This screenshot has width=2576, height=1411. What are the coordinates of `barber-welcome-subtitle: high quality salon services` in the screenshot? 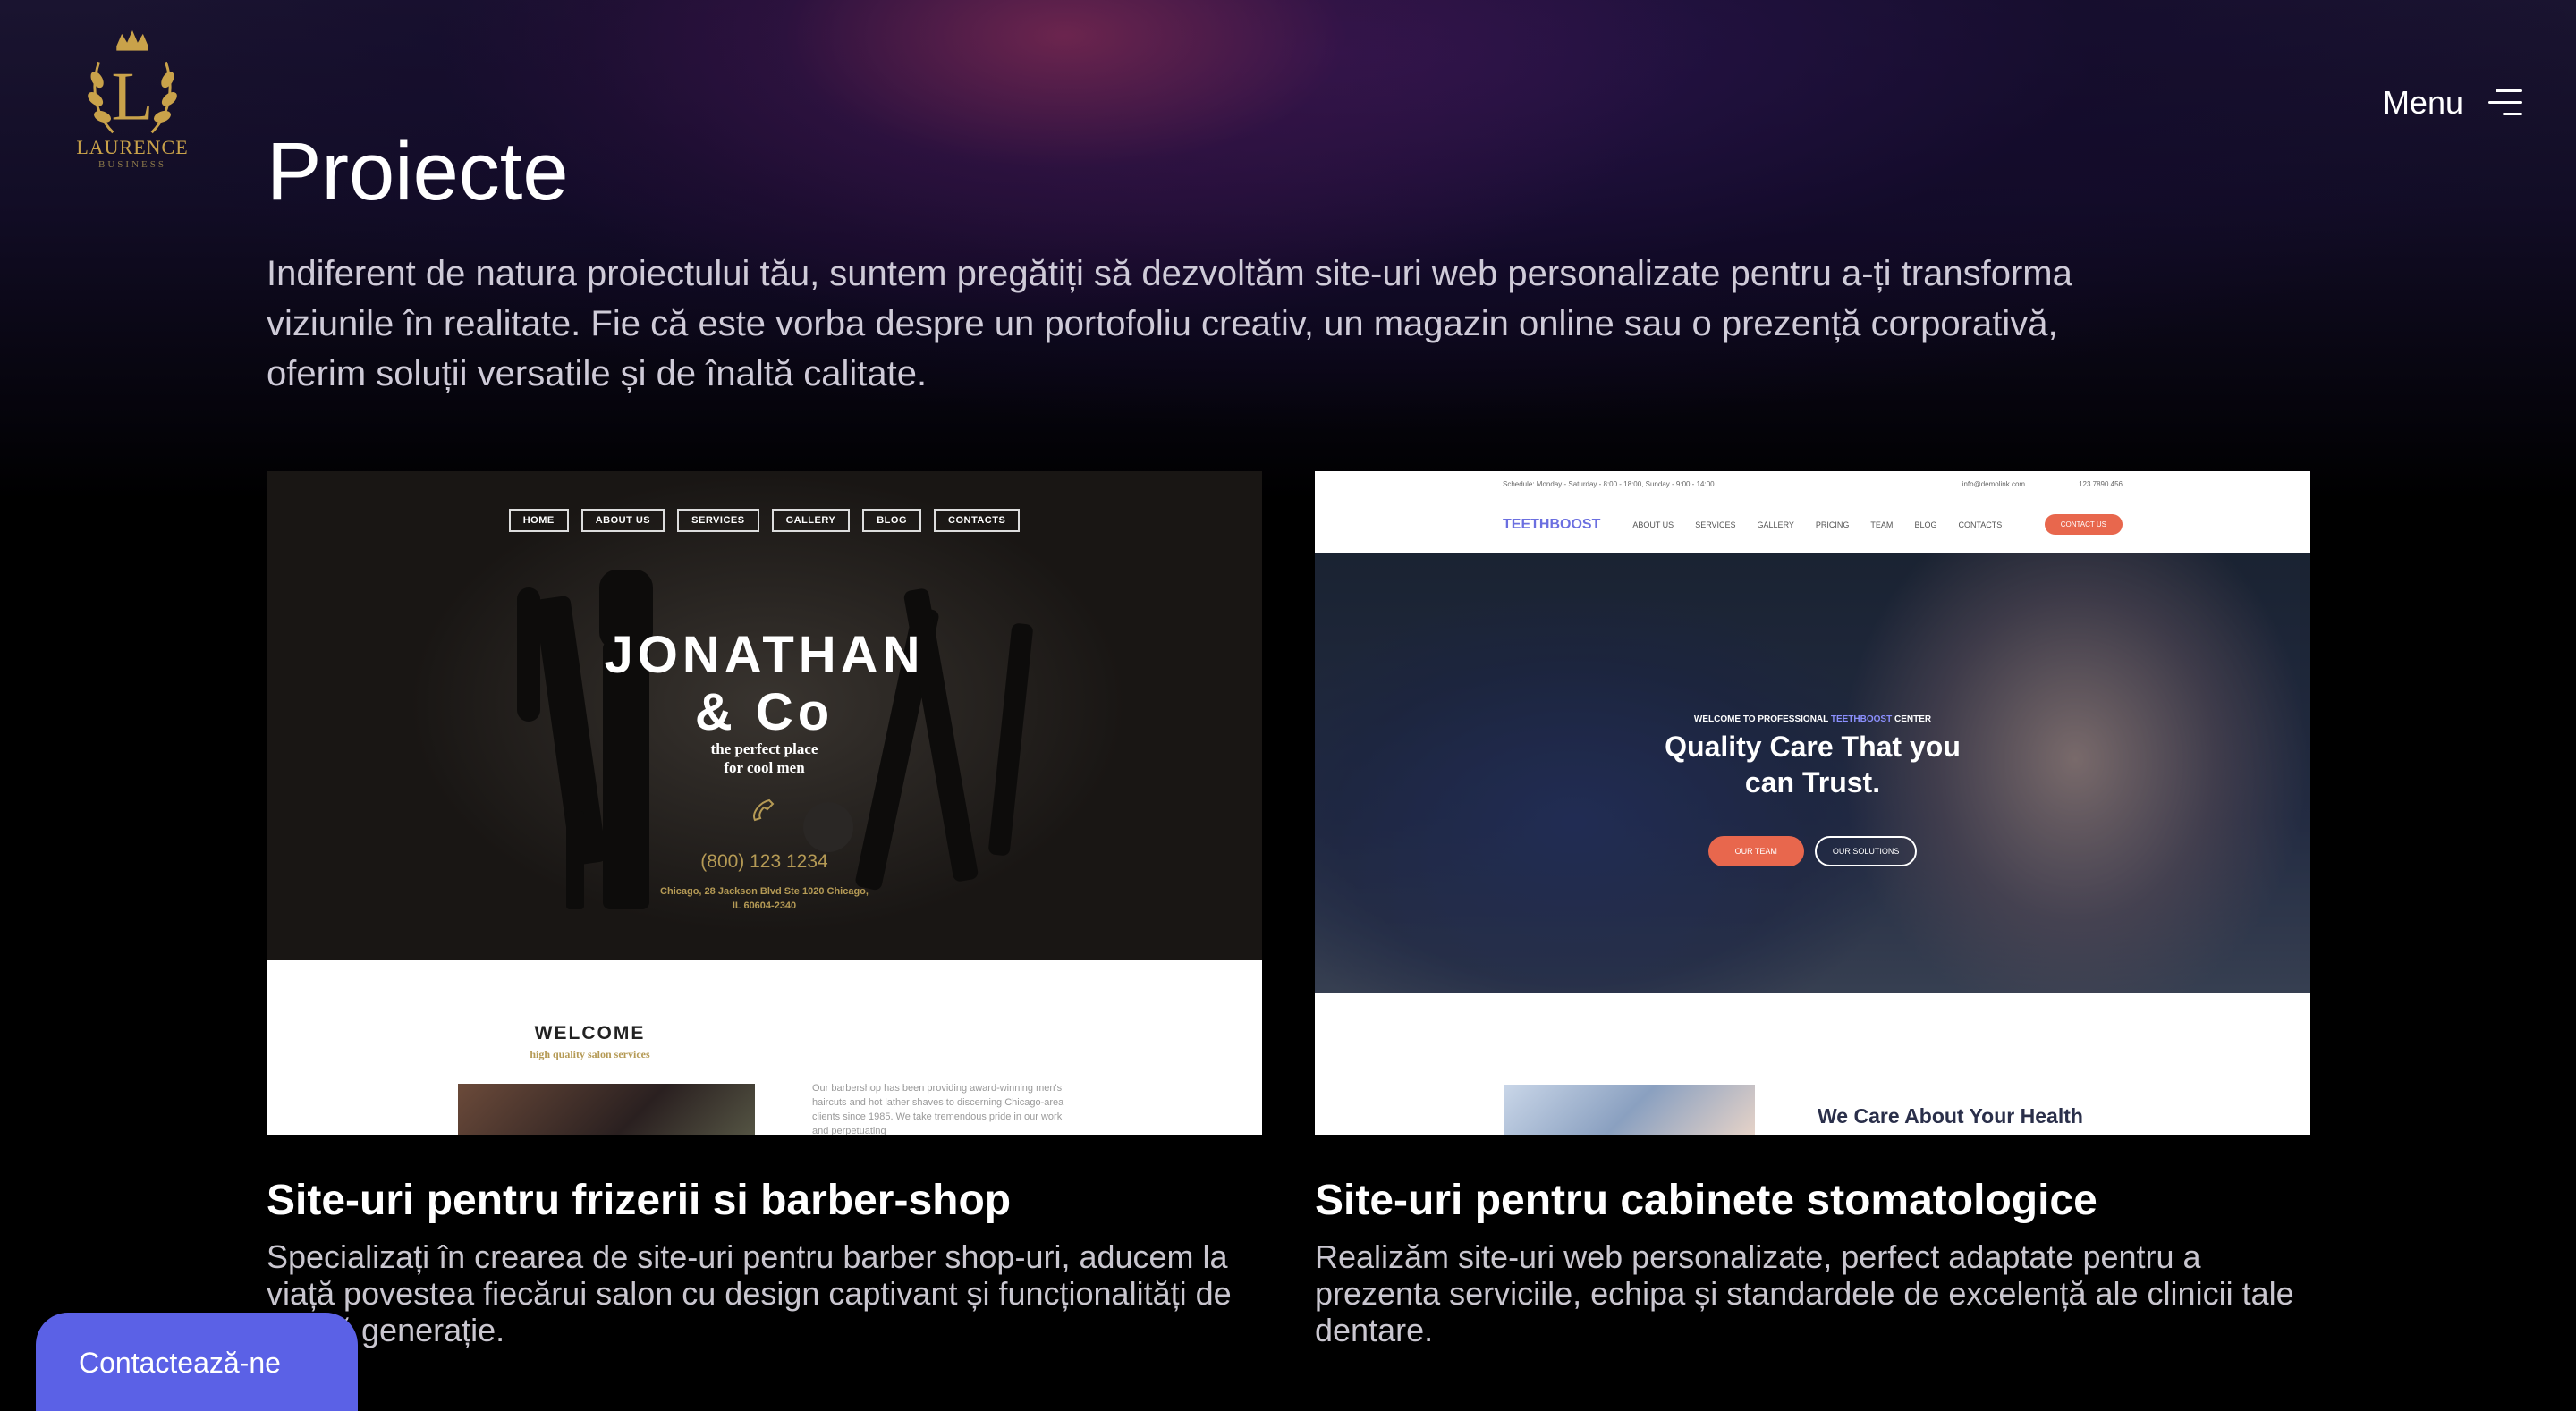 It's located at (590, 1054).